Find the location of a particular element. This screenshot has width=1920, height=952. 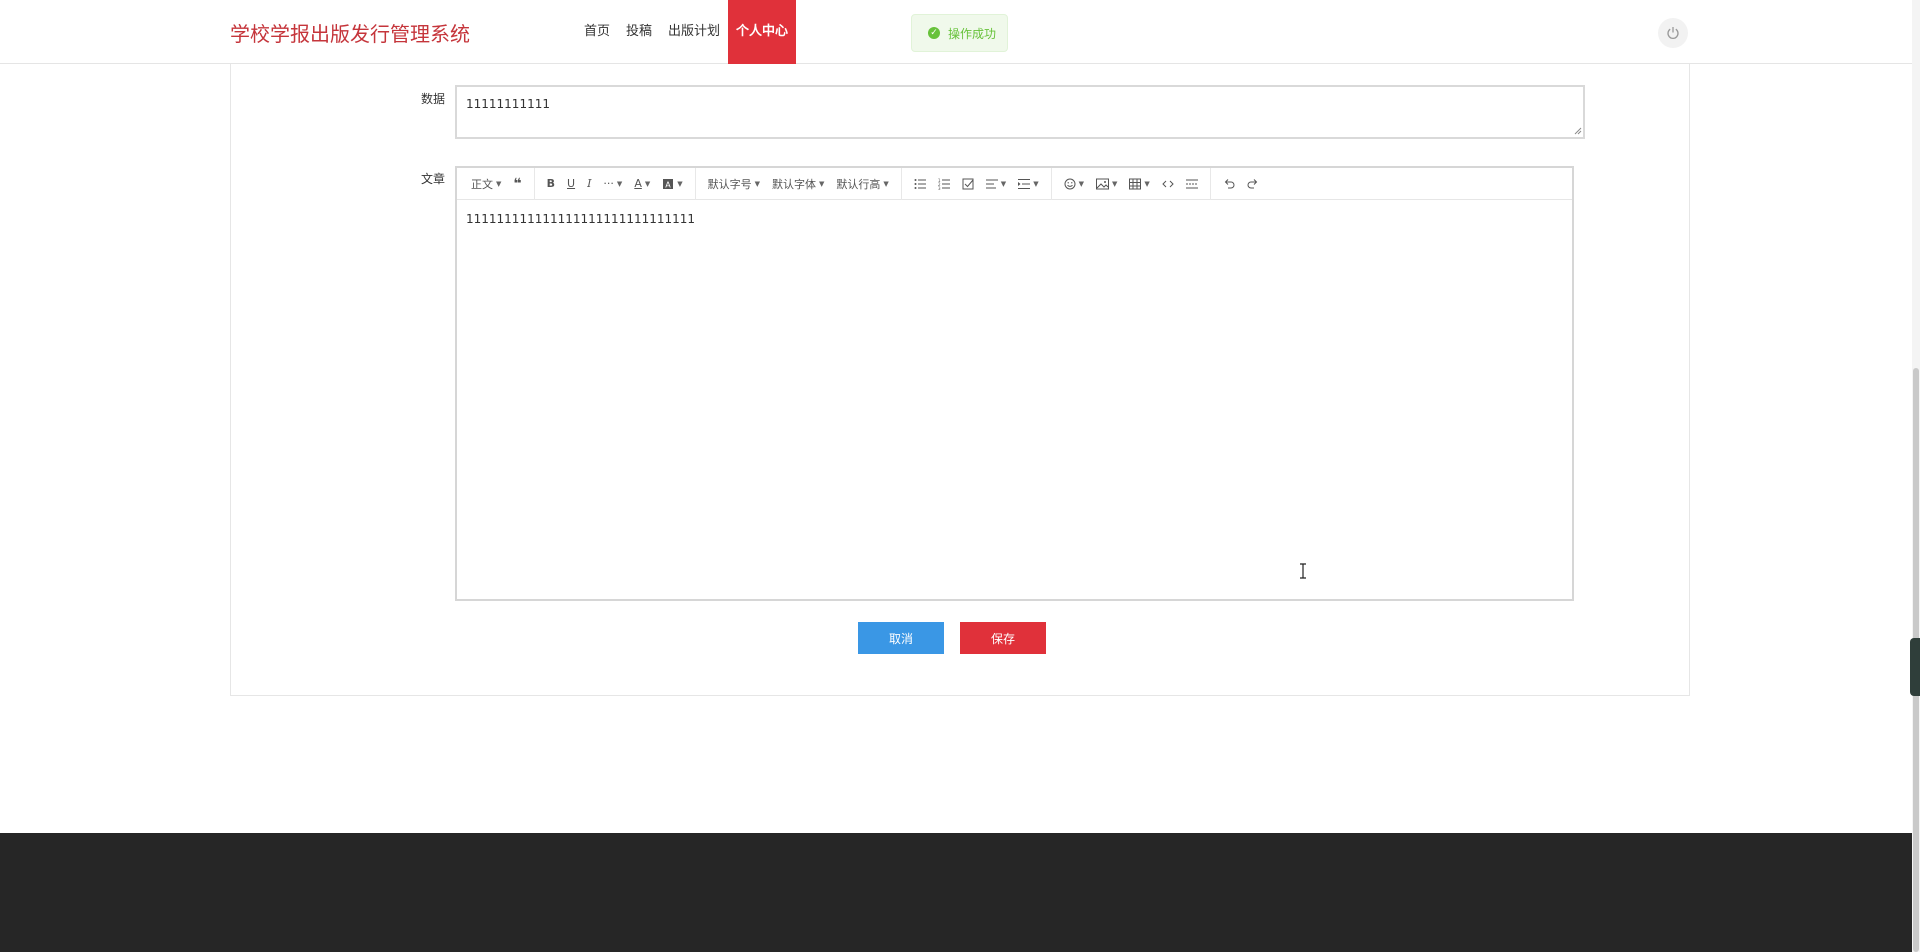

numbered-list-icon: 123 is located at coordinates (944, 184).